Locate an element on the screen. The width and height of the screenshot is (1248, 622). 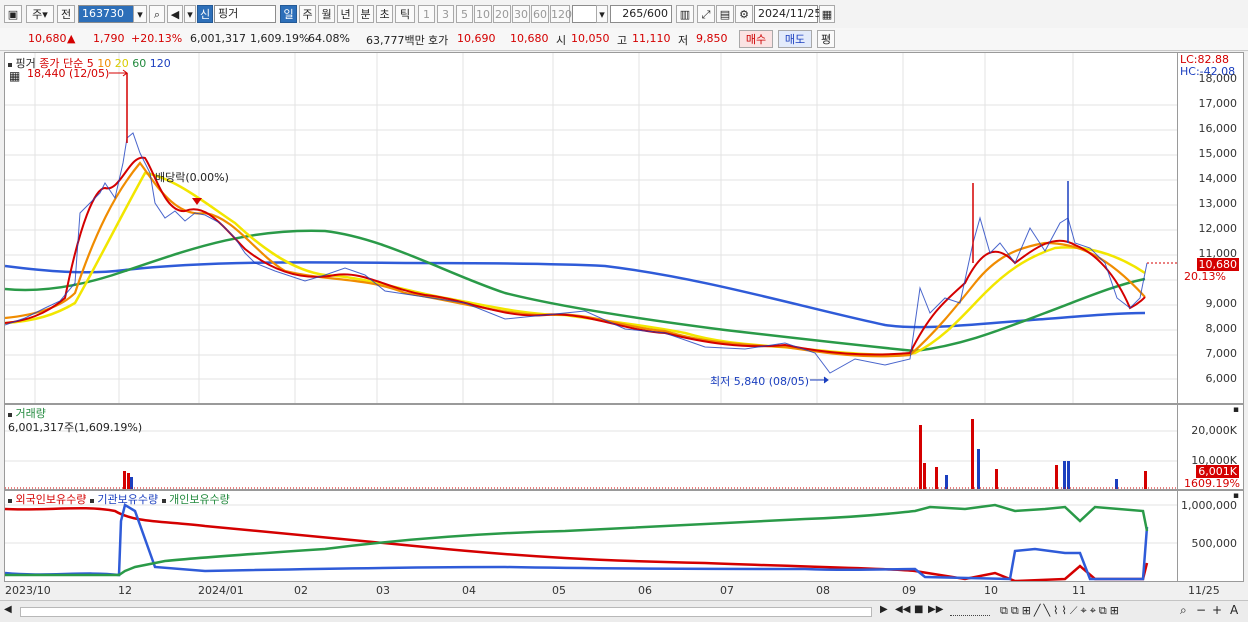
bid-price: 10,680 is located at coordinates (529, 38).